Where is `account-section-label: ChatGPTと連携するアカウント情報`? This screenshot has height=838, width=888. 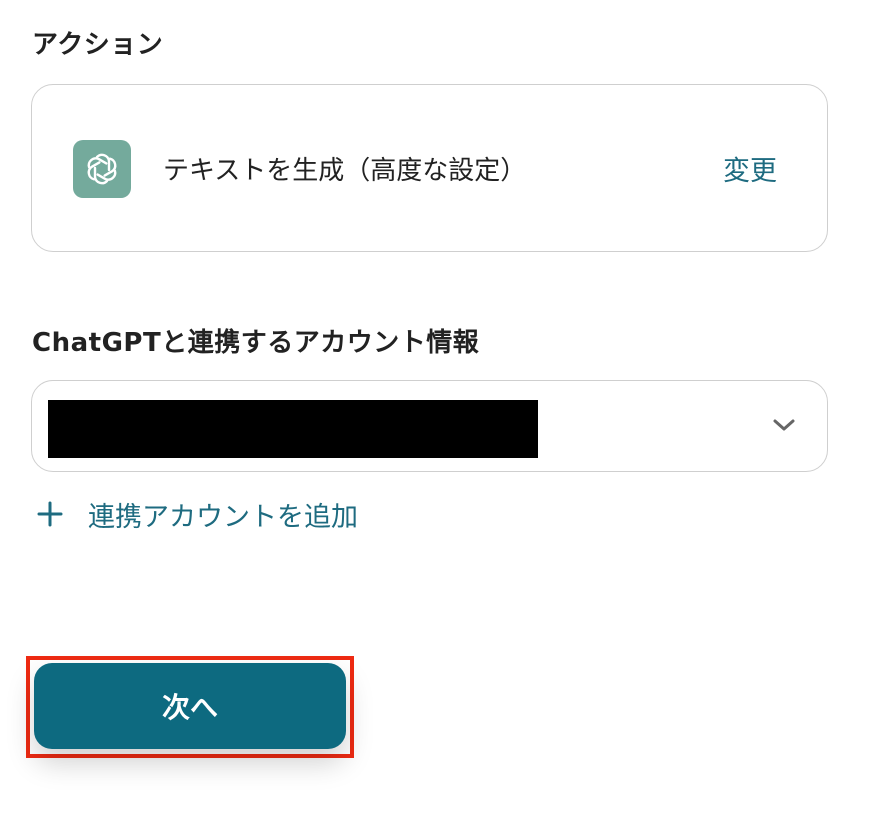
account-section-label: ChatGPTと連携するアカウント情報 is located at coordinates (256, 343).